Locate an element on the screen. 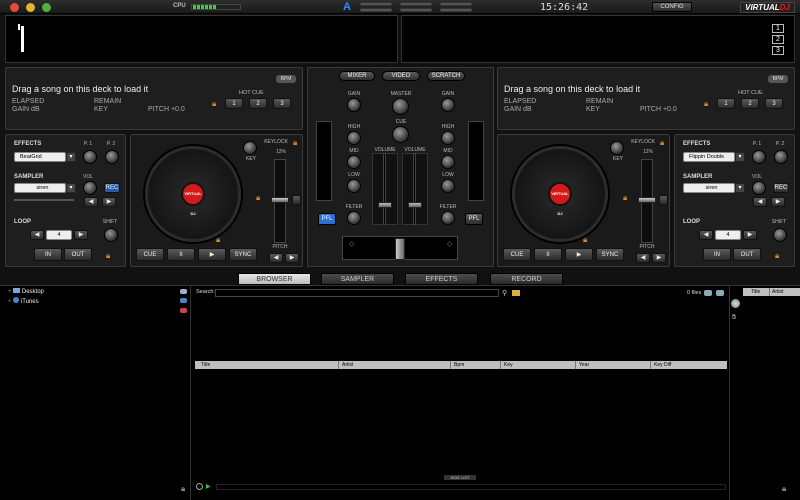  filter-left-knob is located at coordinates (354, 218).